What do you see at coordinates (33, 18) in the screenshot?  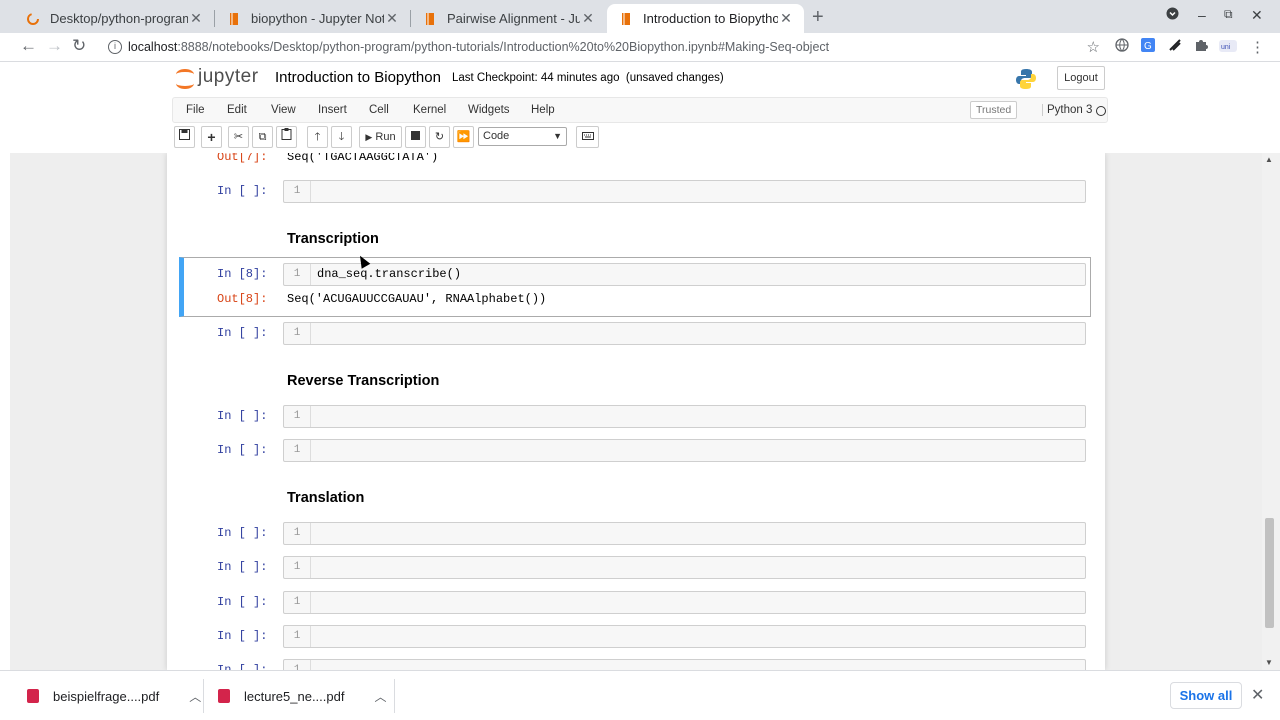 I see `loading-icon` at bounding box center [33, 18].